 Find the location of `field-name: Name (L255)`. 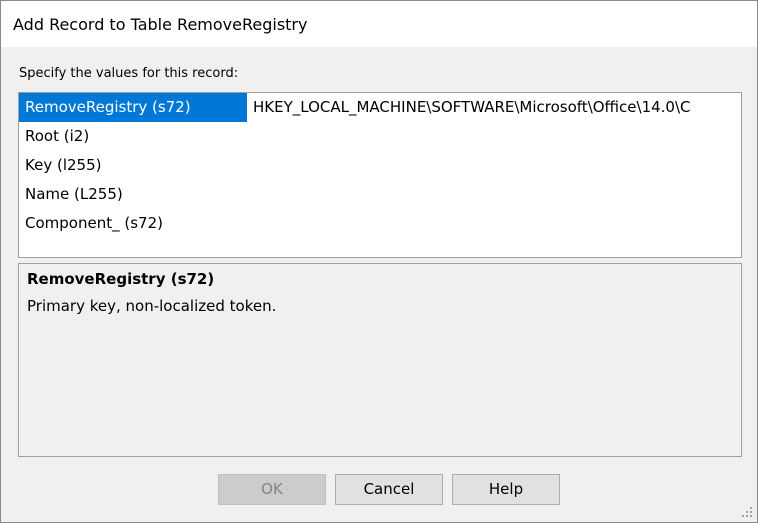

field-name: Name (L255) is located at coordinates (133, 194).